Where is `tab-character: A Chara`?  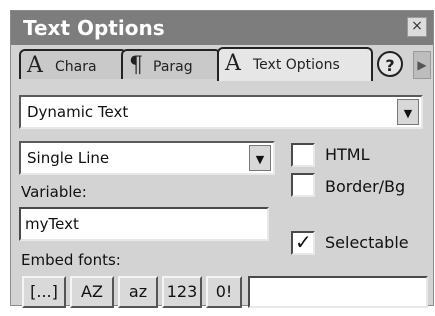 tab-character: A Chara is located at coordinates (73, 64).